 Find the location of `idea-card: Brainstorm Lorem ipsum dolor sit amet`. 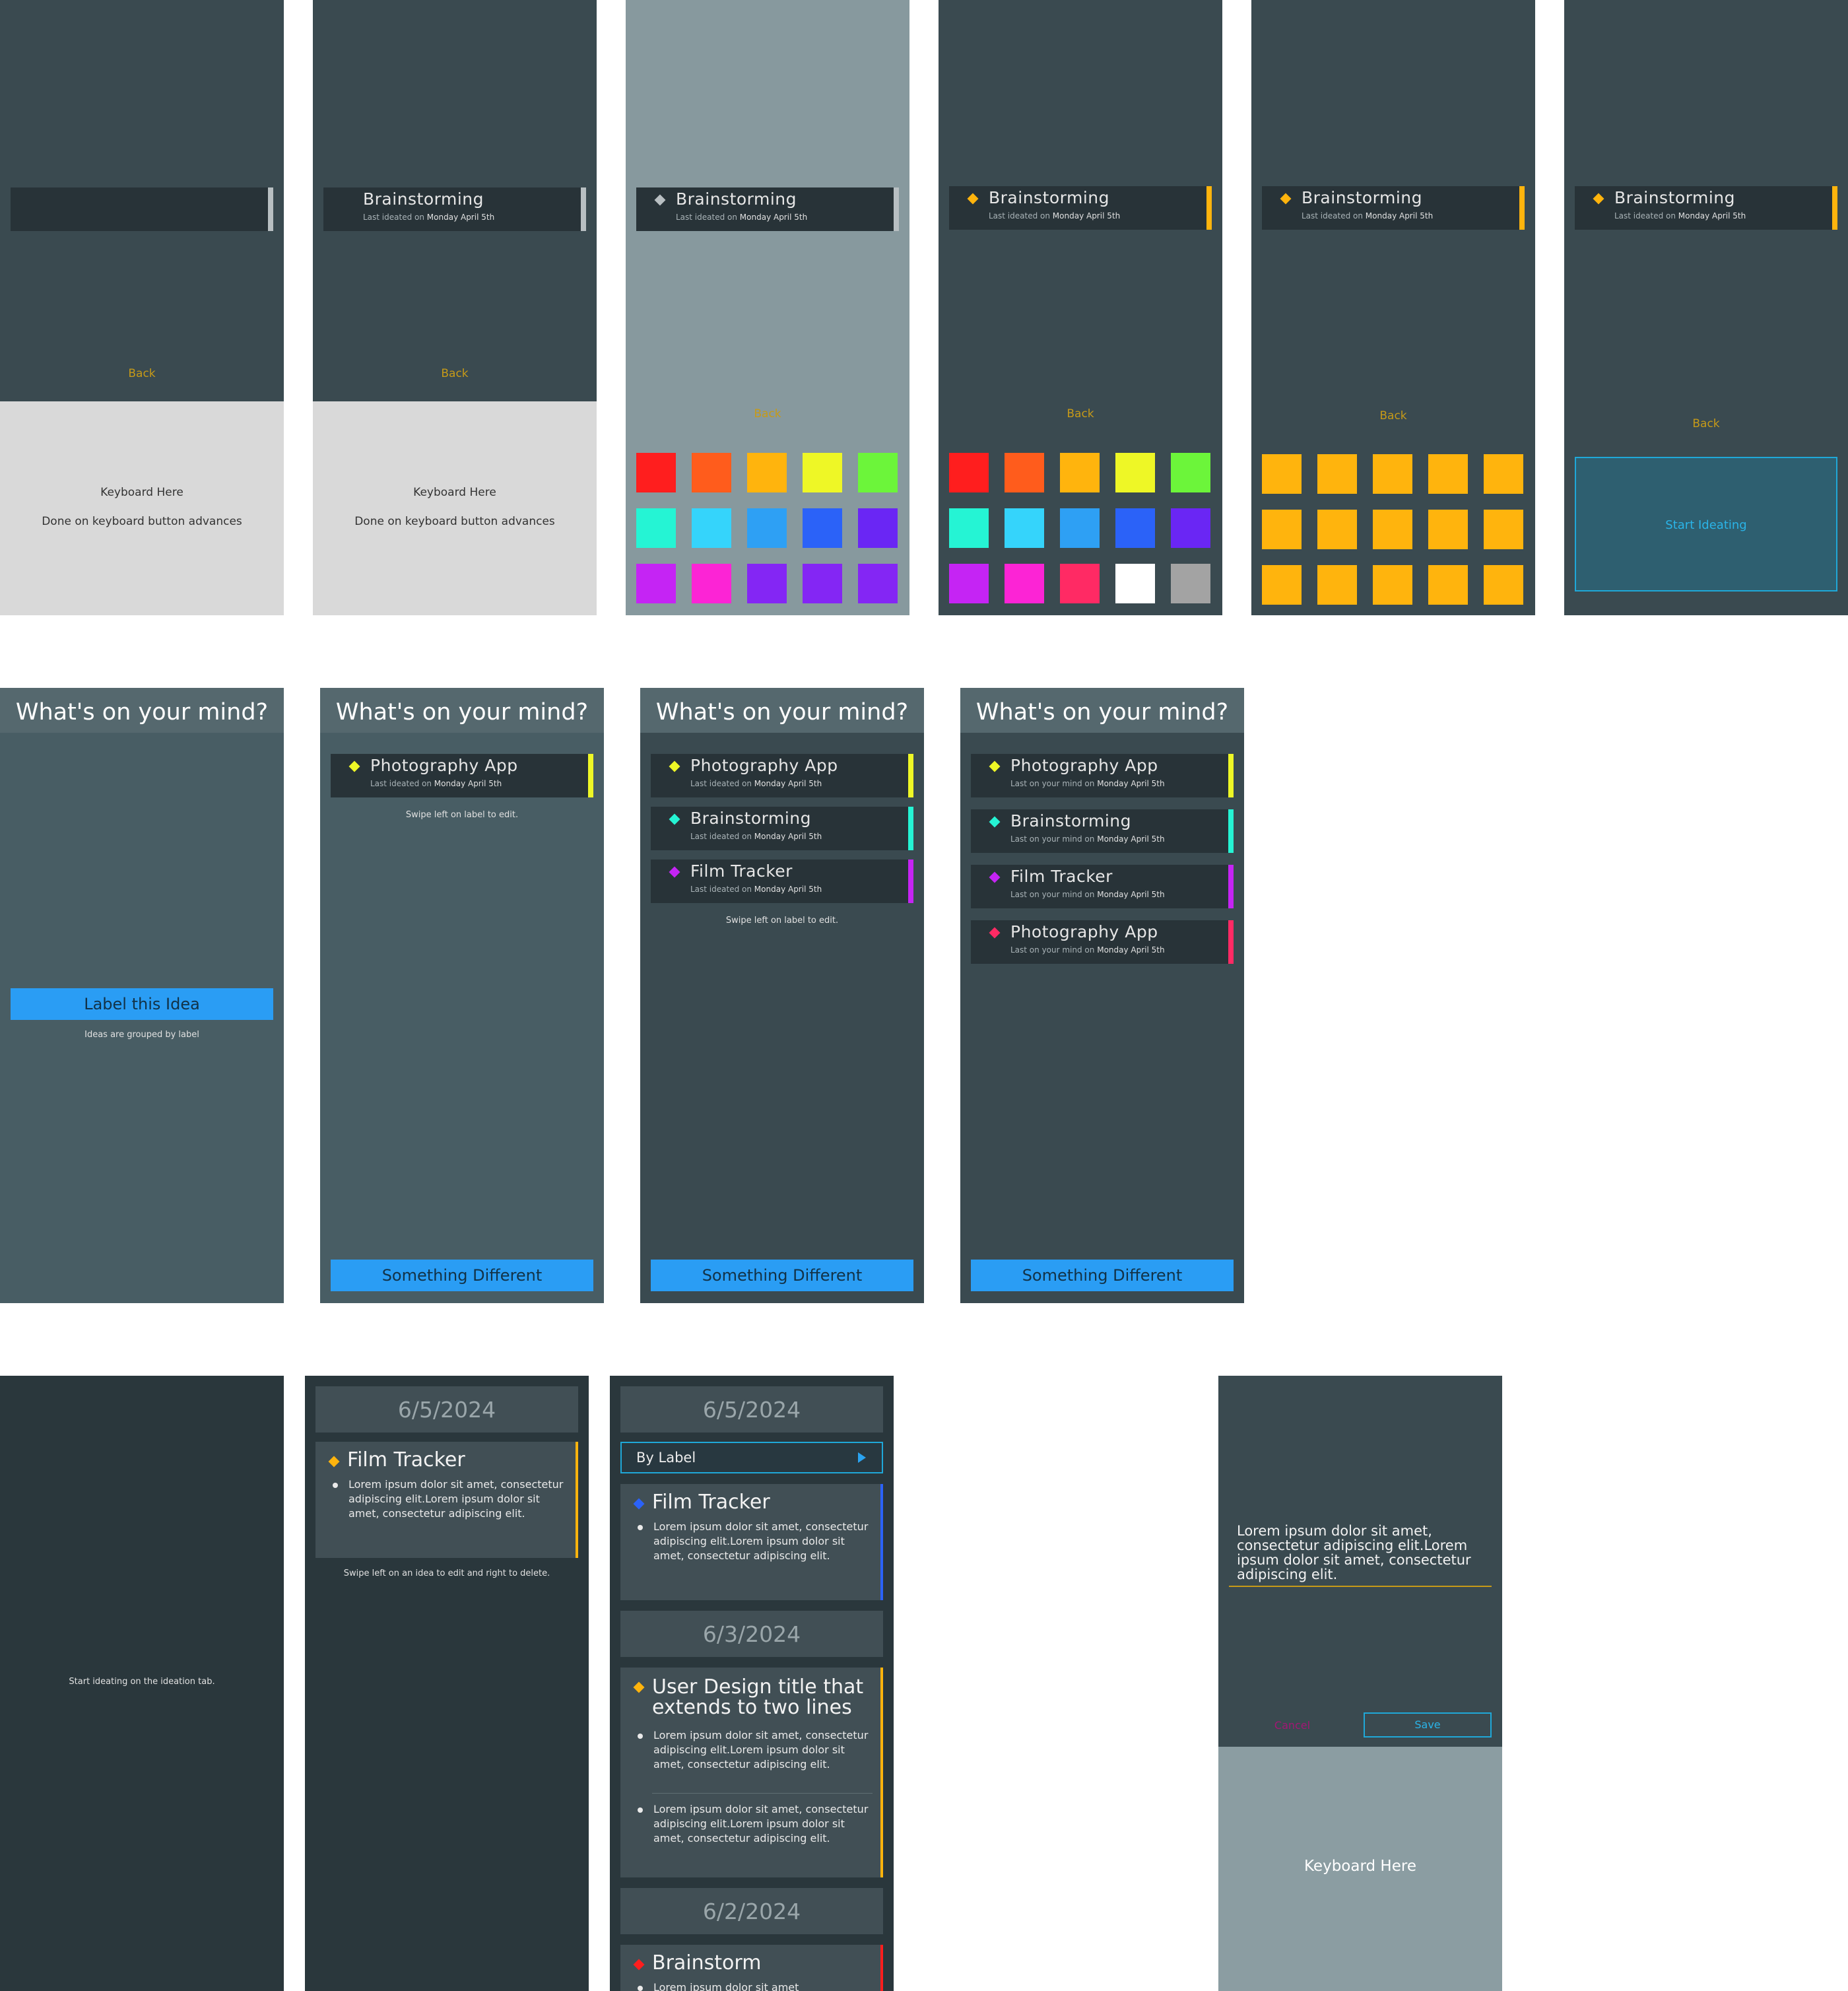

idea-card: Brainstorm Lorem ipsum dolor sit amet is located at coordinates (752, 1968).